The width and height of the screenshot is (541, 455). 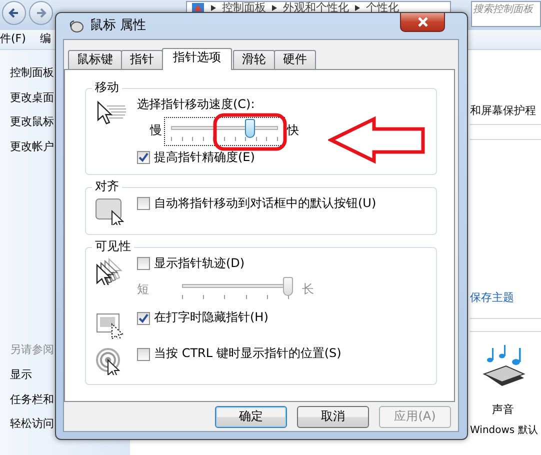 I want to click on slider, so click(x=224, y=131).